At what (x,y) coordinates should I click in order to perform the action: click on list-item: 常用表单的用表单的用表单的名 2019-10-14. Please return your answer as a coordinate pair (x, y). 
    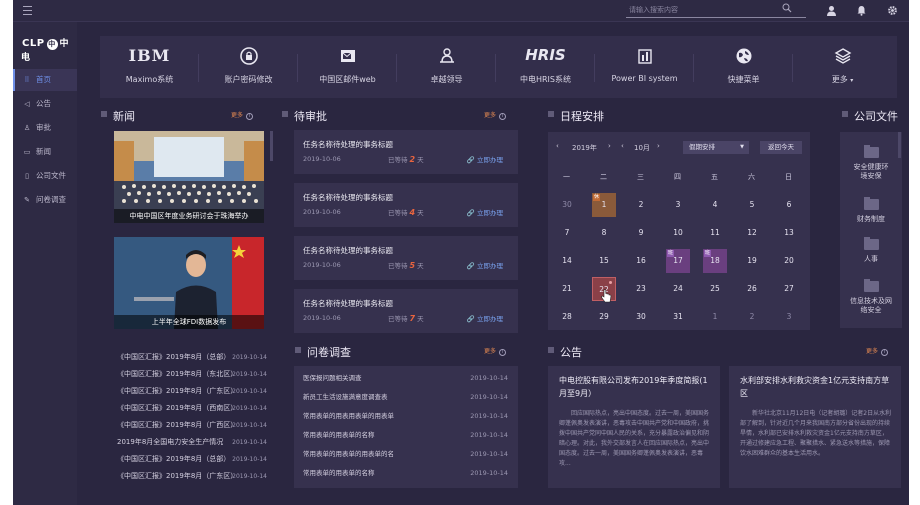
    Looking at the image, I should click on (405, 454).